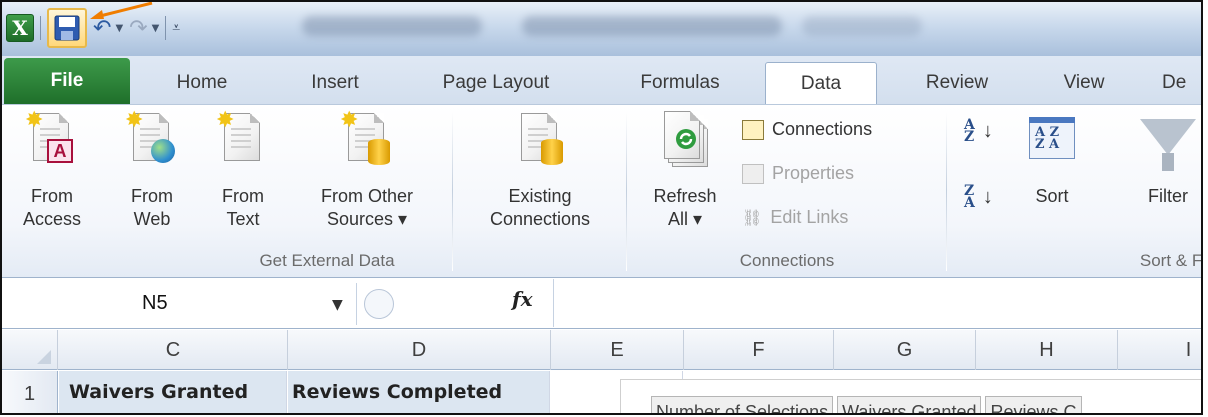 The image size is (1208, 417). Describe the element at coordinates (379, 304) in the screenshot. I see `formula-bar-resize-icon` at that location.